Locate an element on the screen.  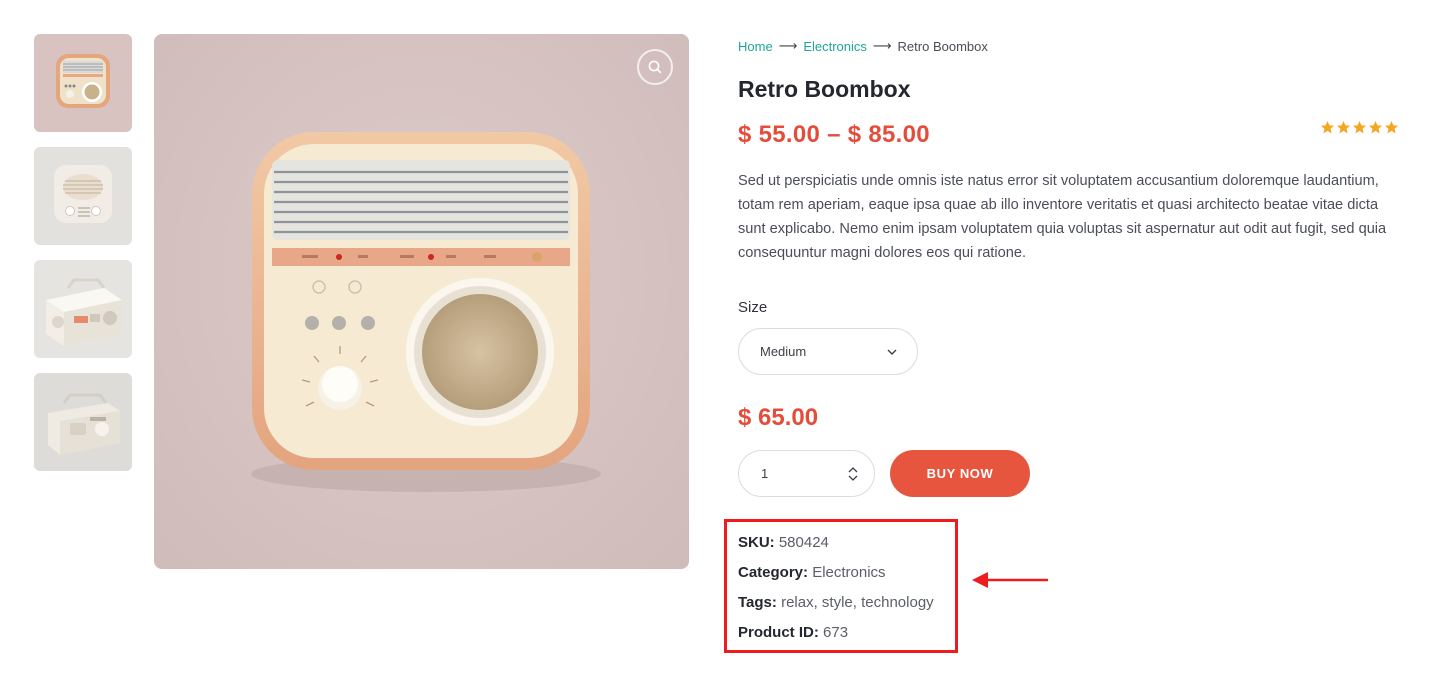
chevron-up-icon is located at coordinates (853, 469).